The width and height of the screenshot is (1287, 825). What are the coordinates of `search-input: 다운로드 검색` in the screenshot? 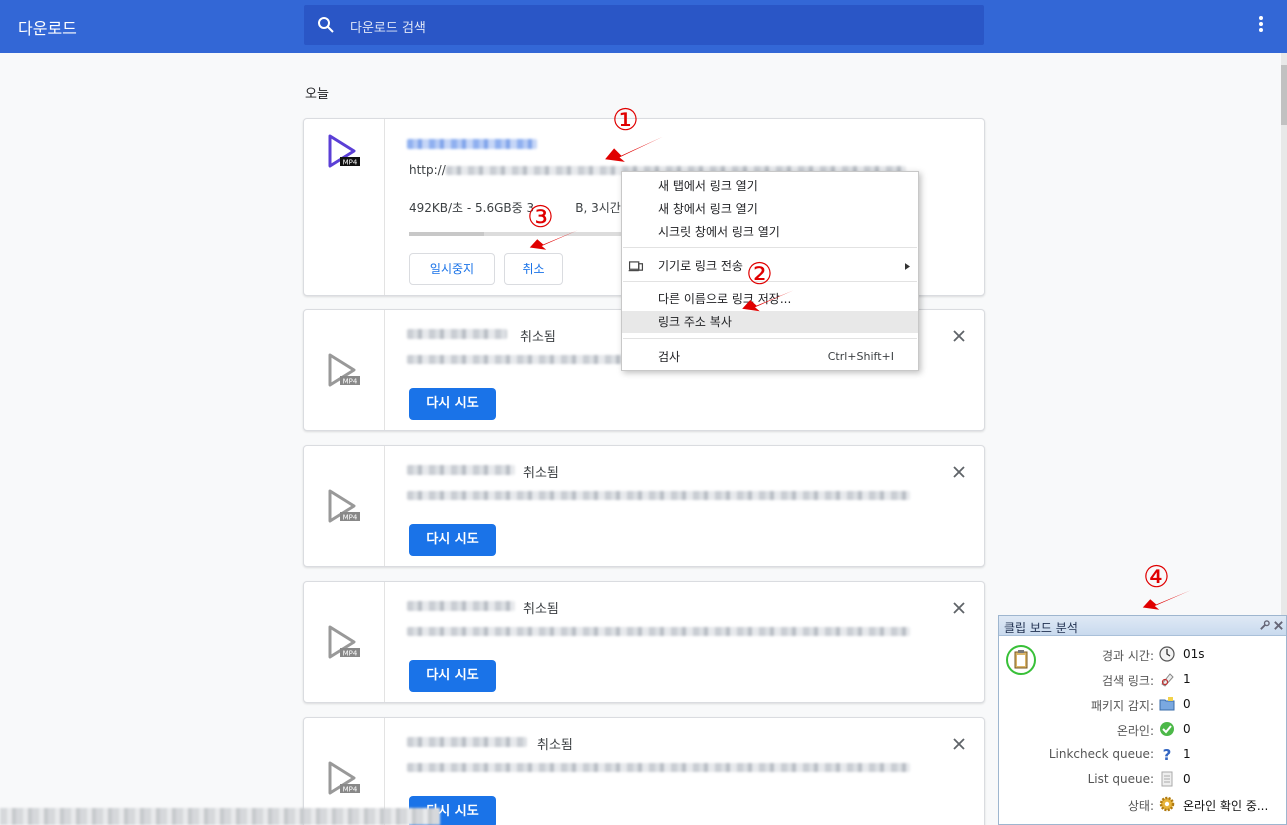 It's located at (388, 26).